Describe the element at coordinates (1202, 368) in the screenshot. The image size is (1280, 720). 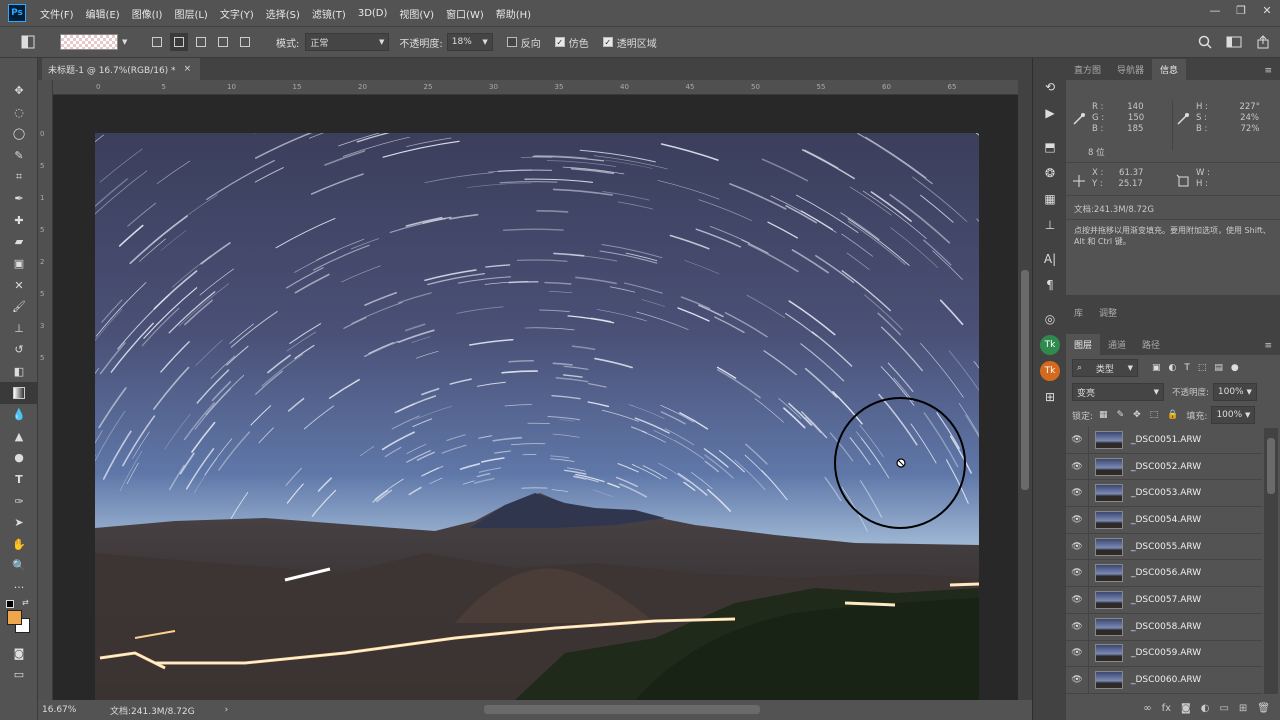
I see `shape-filter-icon: ⬚` at that location.